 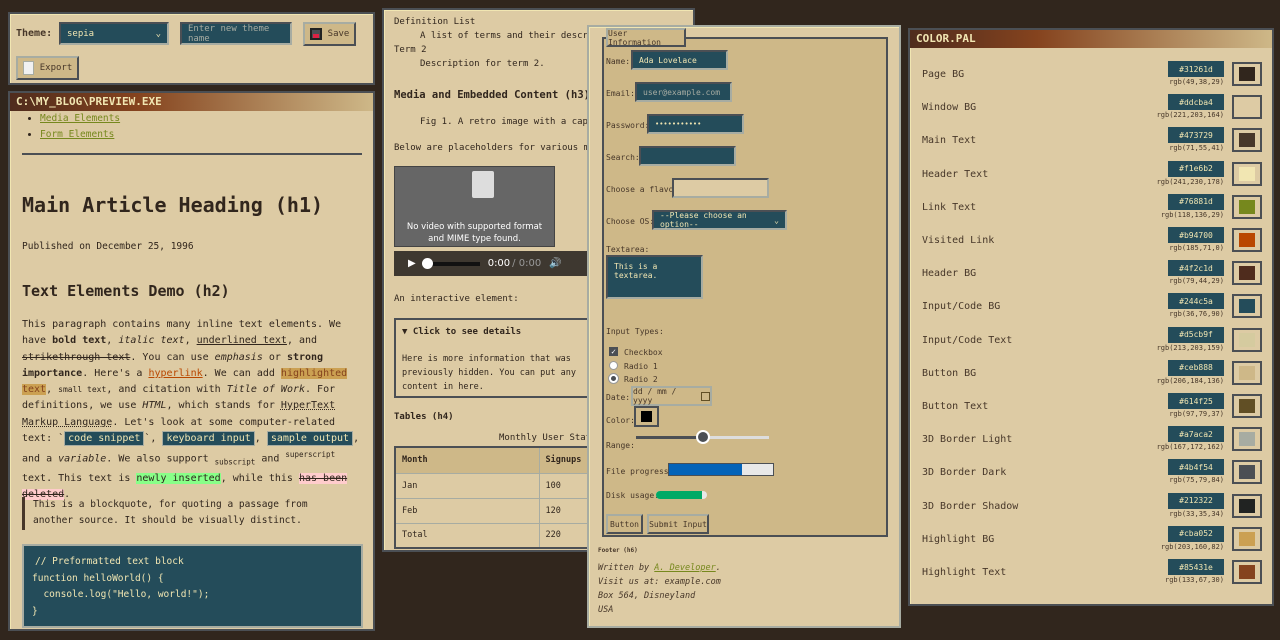 What do you see at coordinates (1196, 168) in the screenshot?
I see `color-hex: #f1e6b2` at bounding box center [1196, 168].